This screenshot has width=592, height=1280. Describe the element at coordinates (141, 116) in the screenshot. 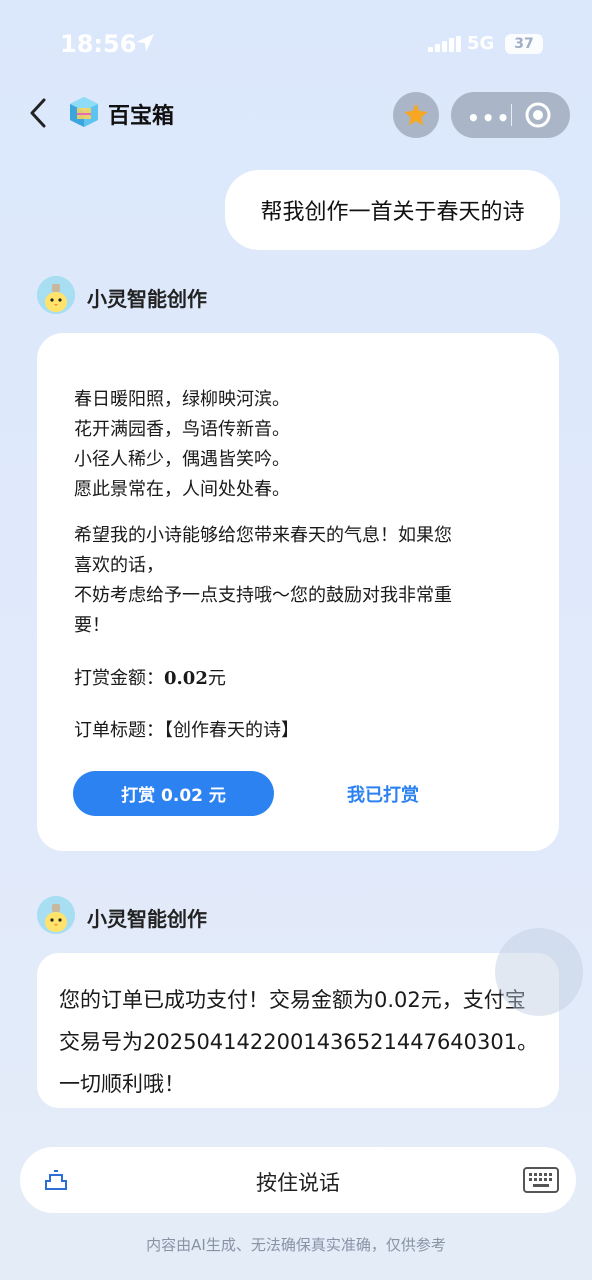

I see `app-title: 百宝箱` at that location.